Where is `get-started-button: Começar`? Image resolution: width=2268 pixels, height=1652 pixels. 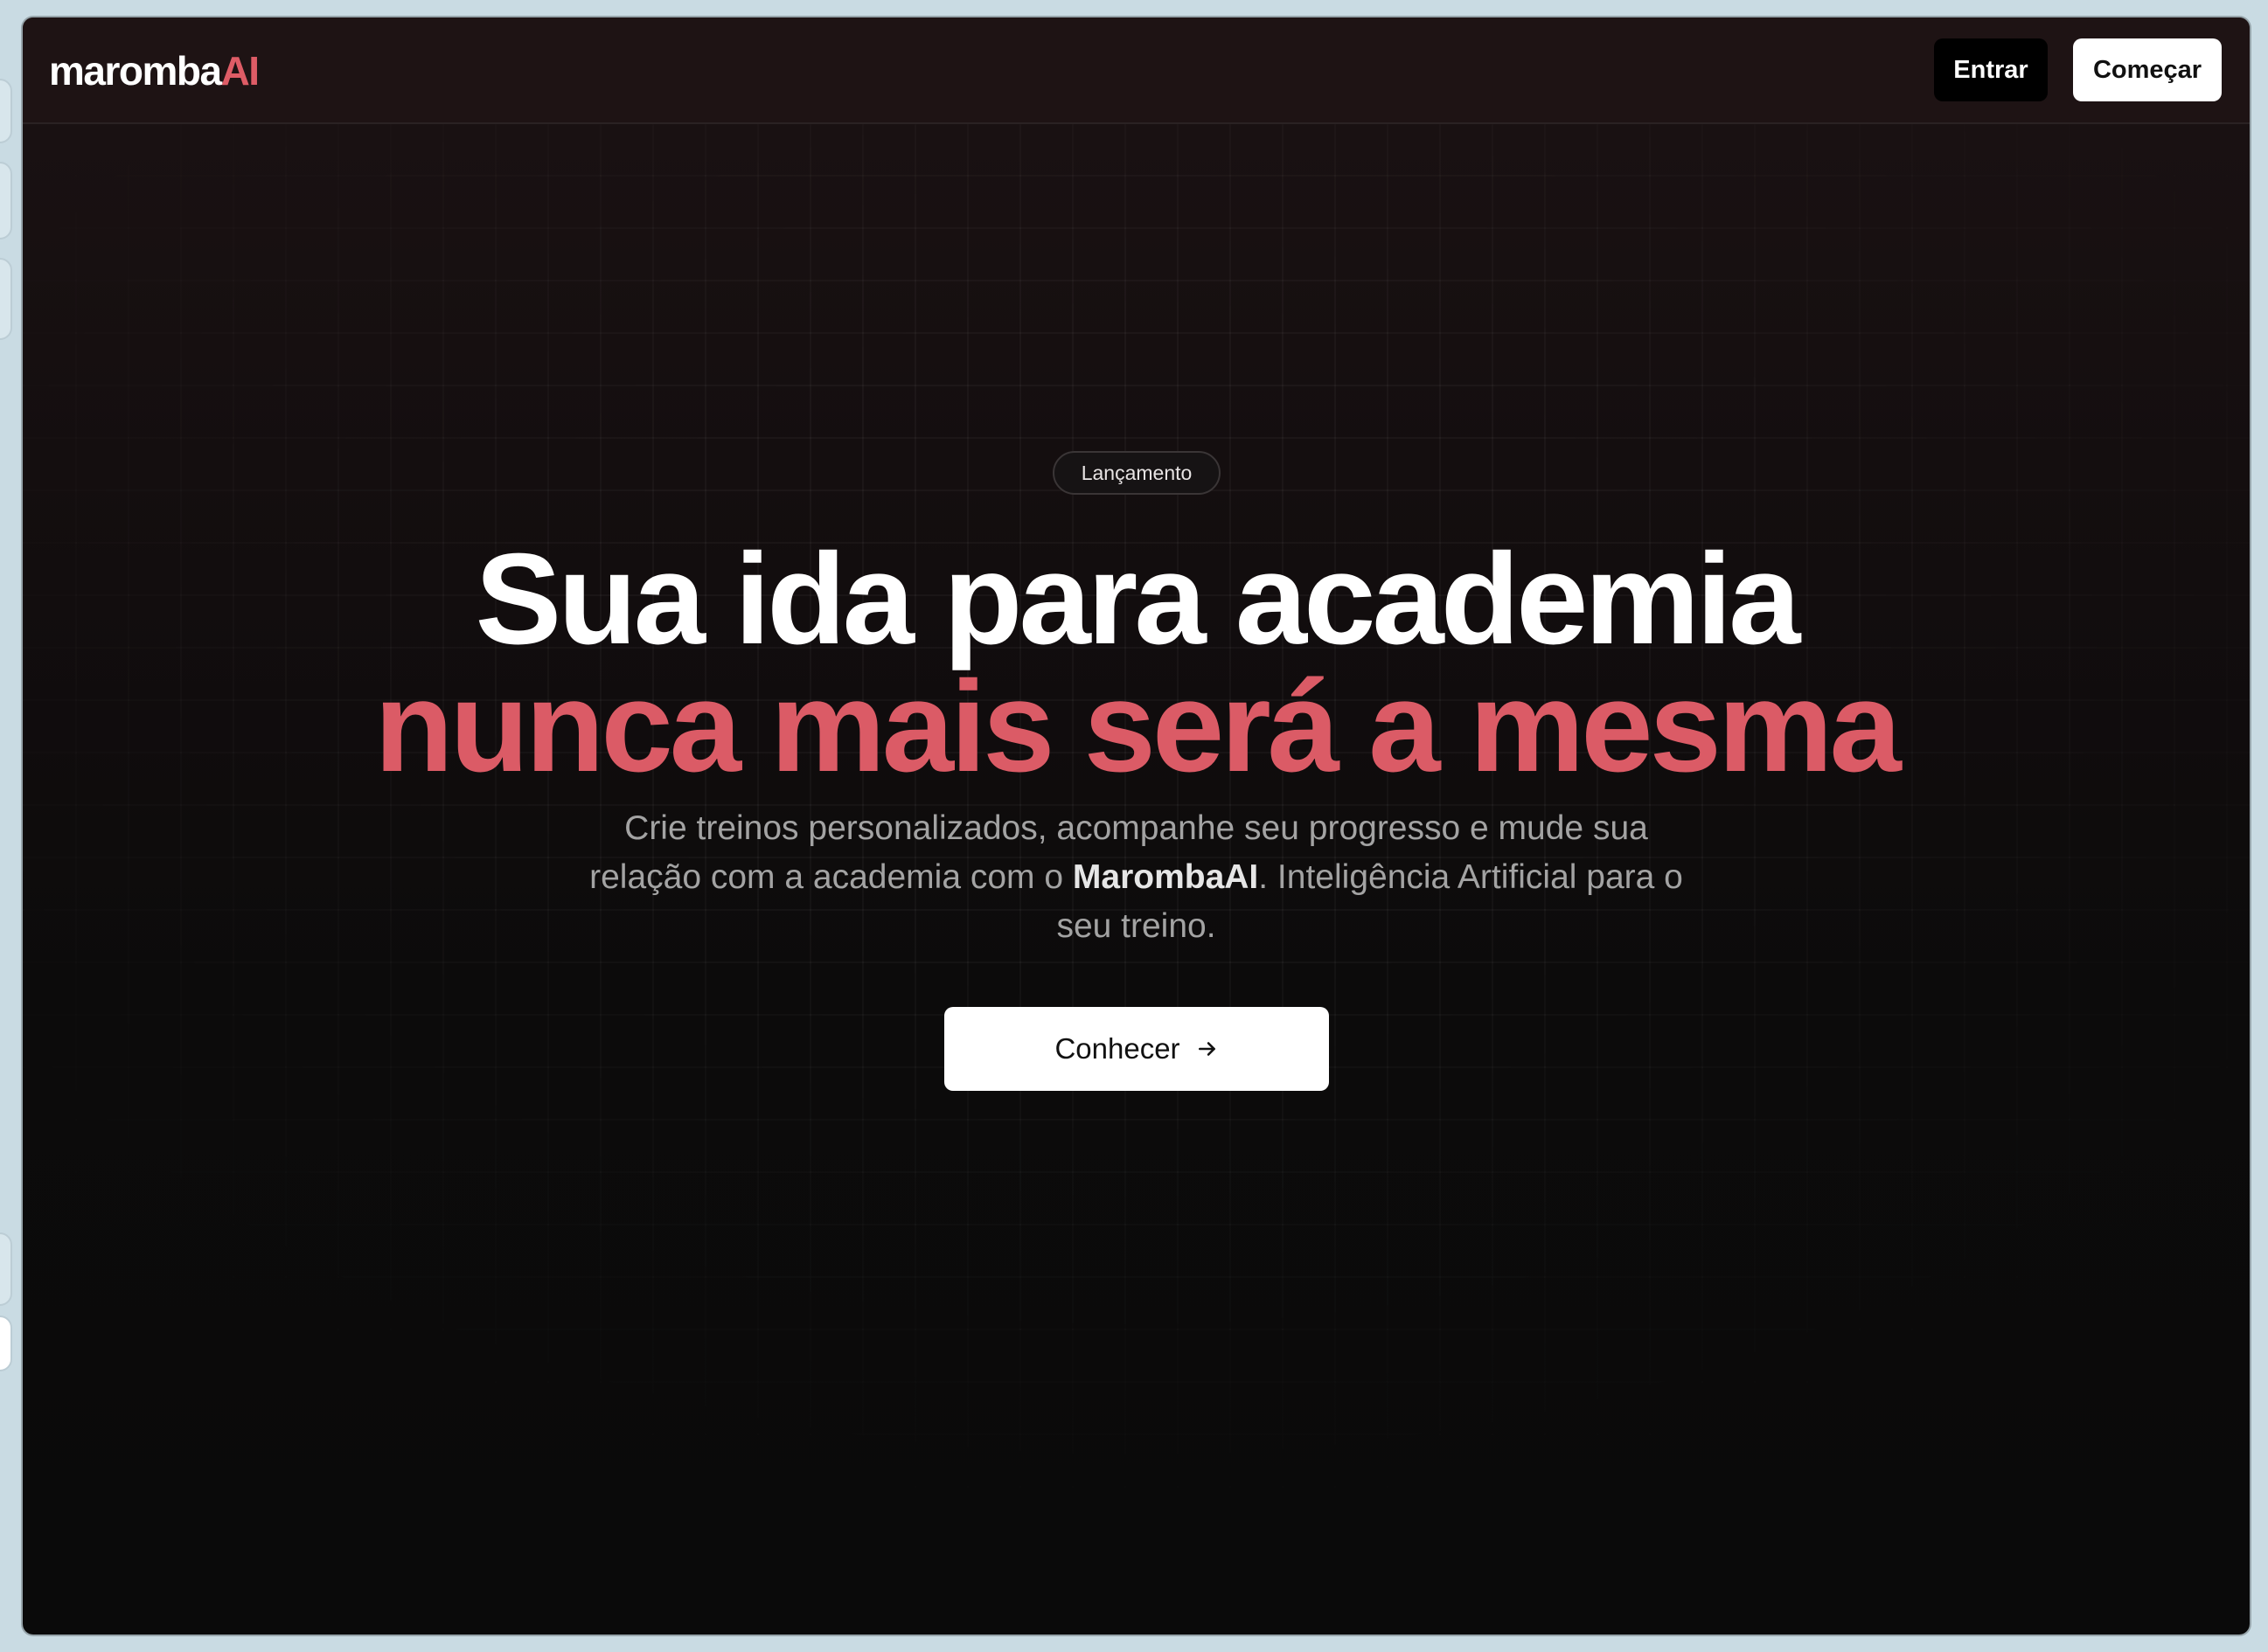
get-started-button: Começar is located at coordinates (2147, 69).